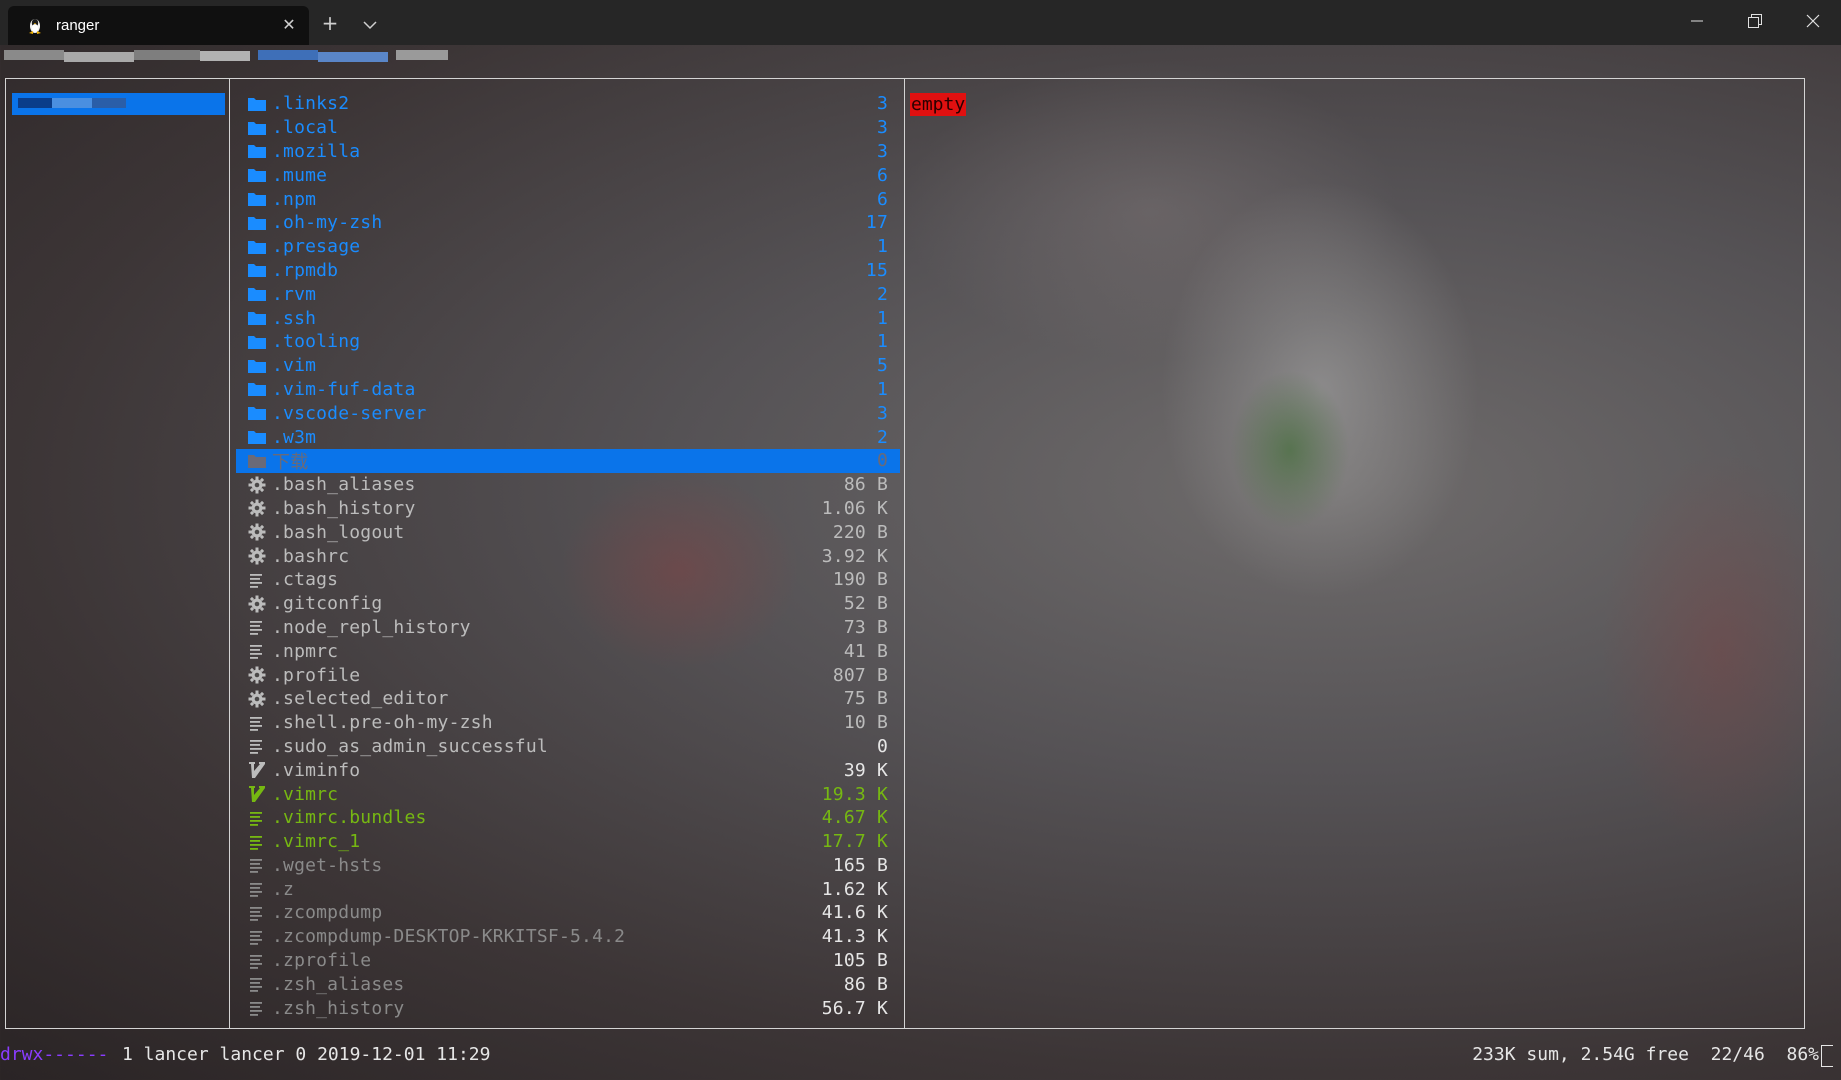 The height and width of the screenshot is (1080, 1841). What do you see at coordinates (854, 842) in the screenshot?
I see `file-size: 17.7 K` at bounding box center [854, 842].